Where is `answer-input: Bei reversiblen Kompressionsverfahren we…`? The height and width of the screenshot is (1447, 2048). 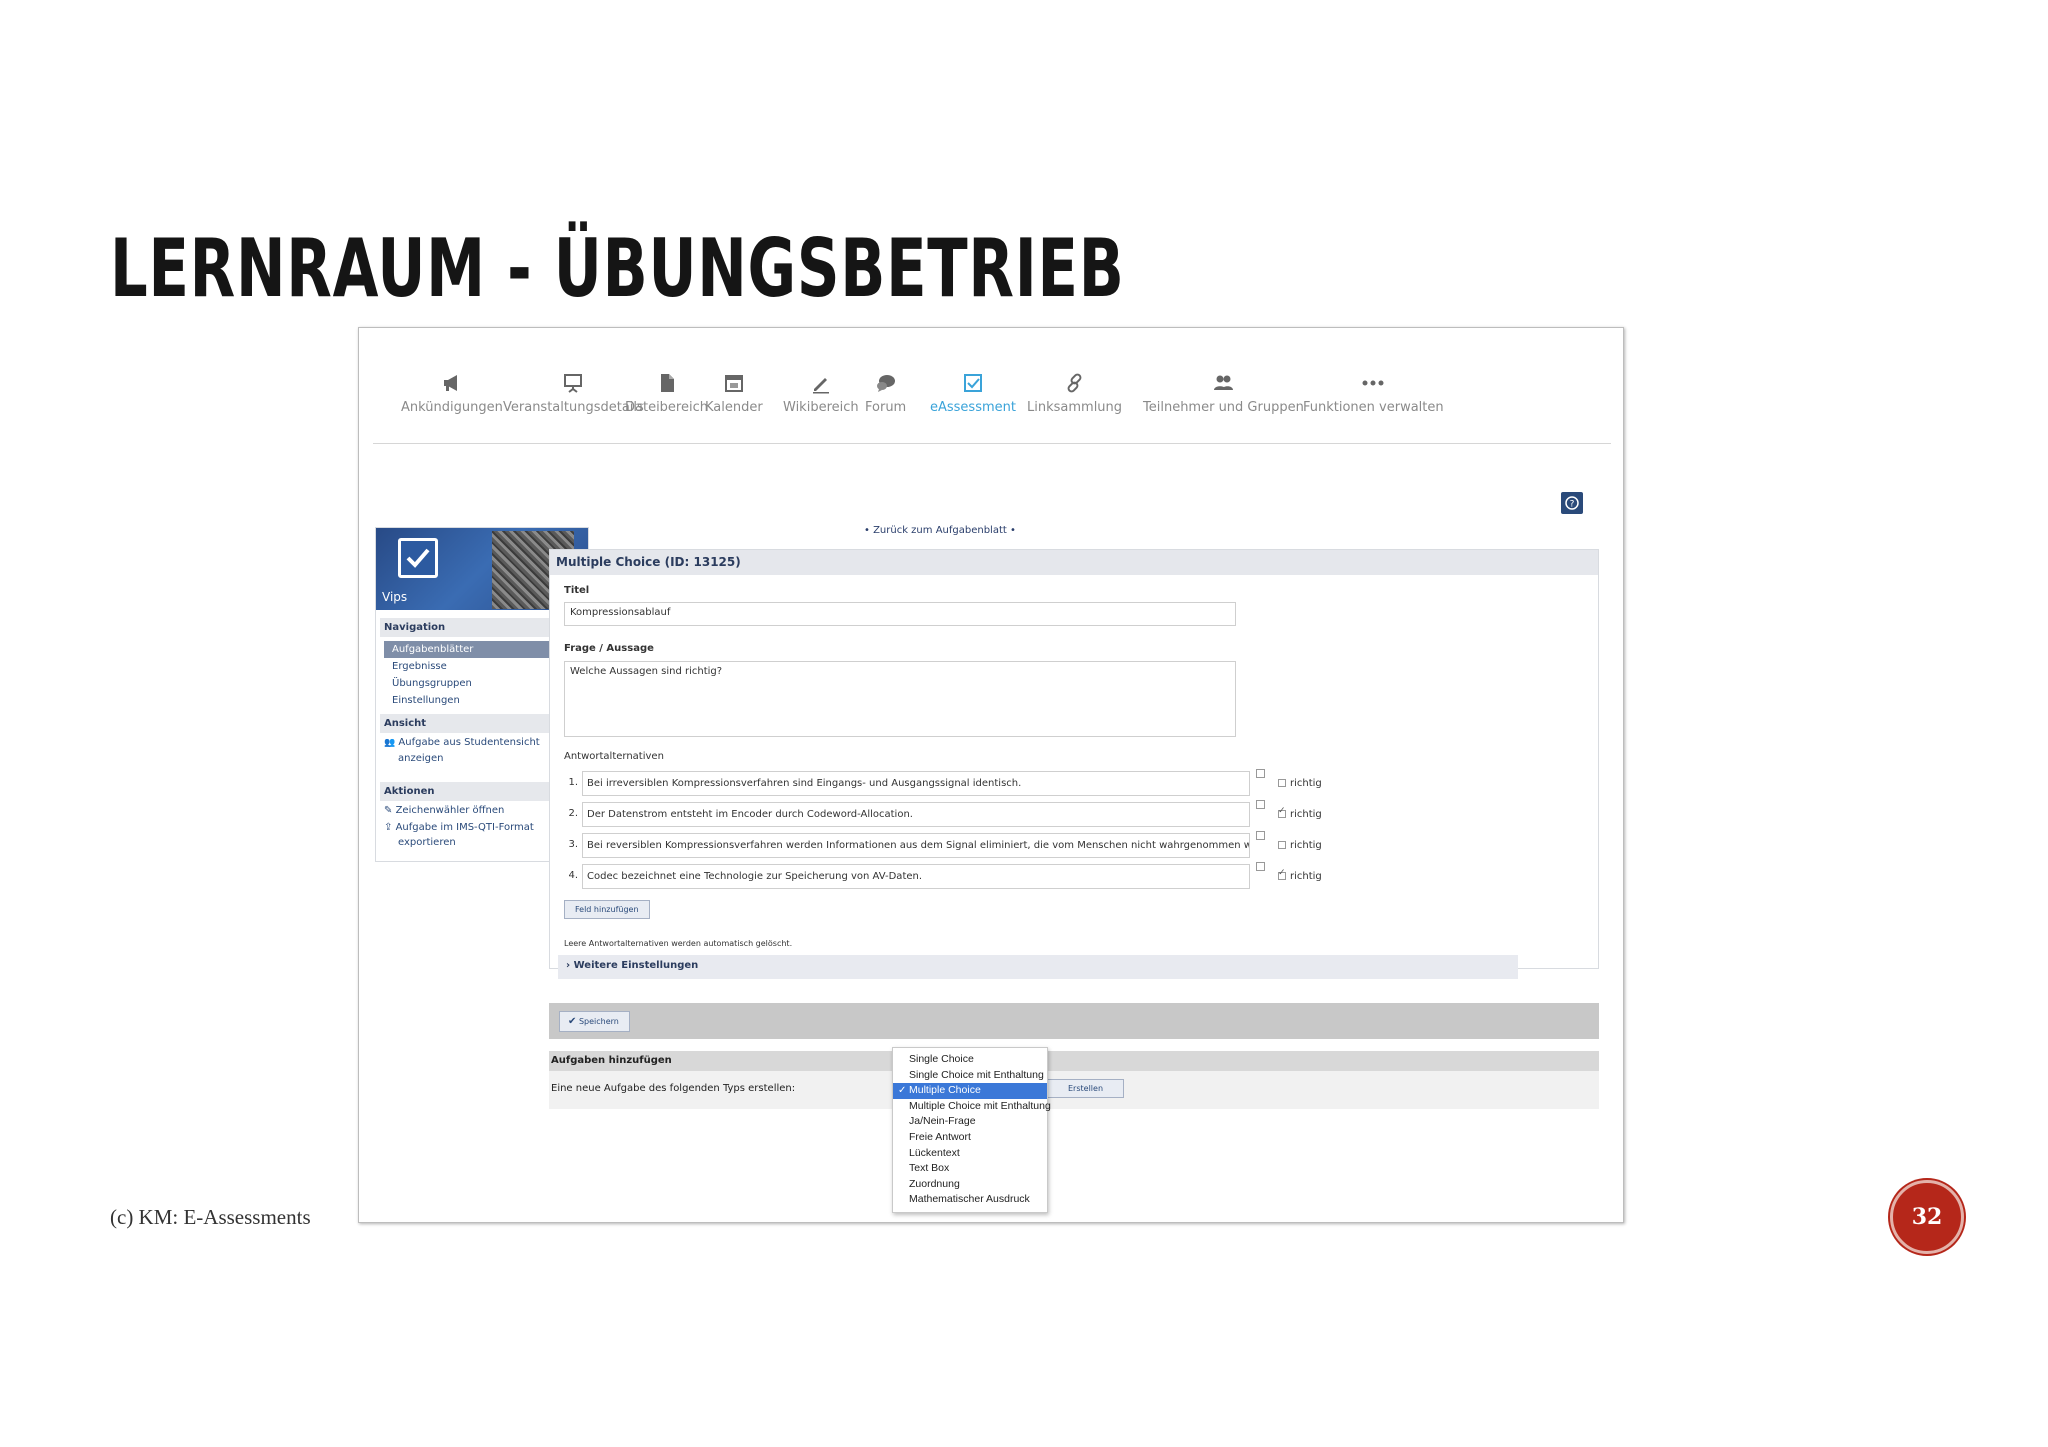
answer-input: Bei reversiblen Kompressionsverfahren we… is located at coordinates (916, 845).